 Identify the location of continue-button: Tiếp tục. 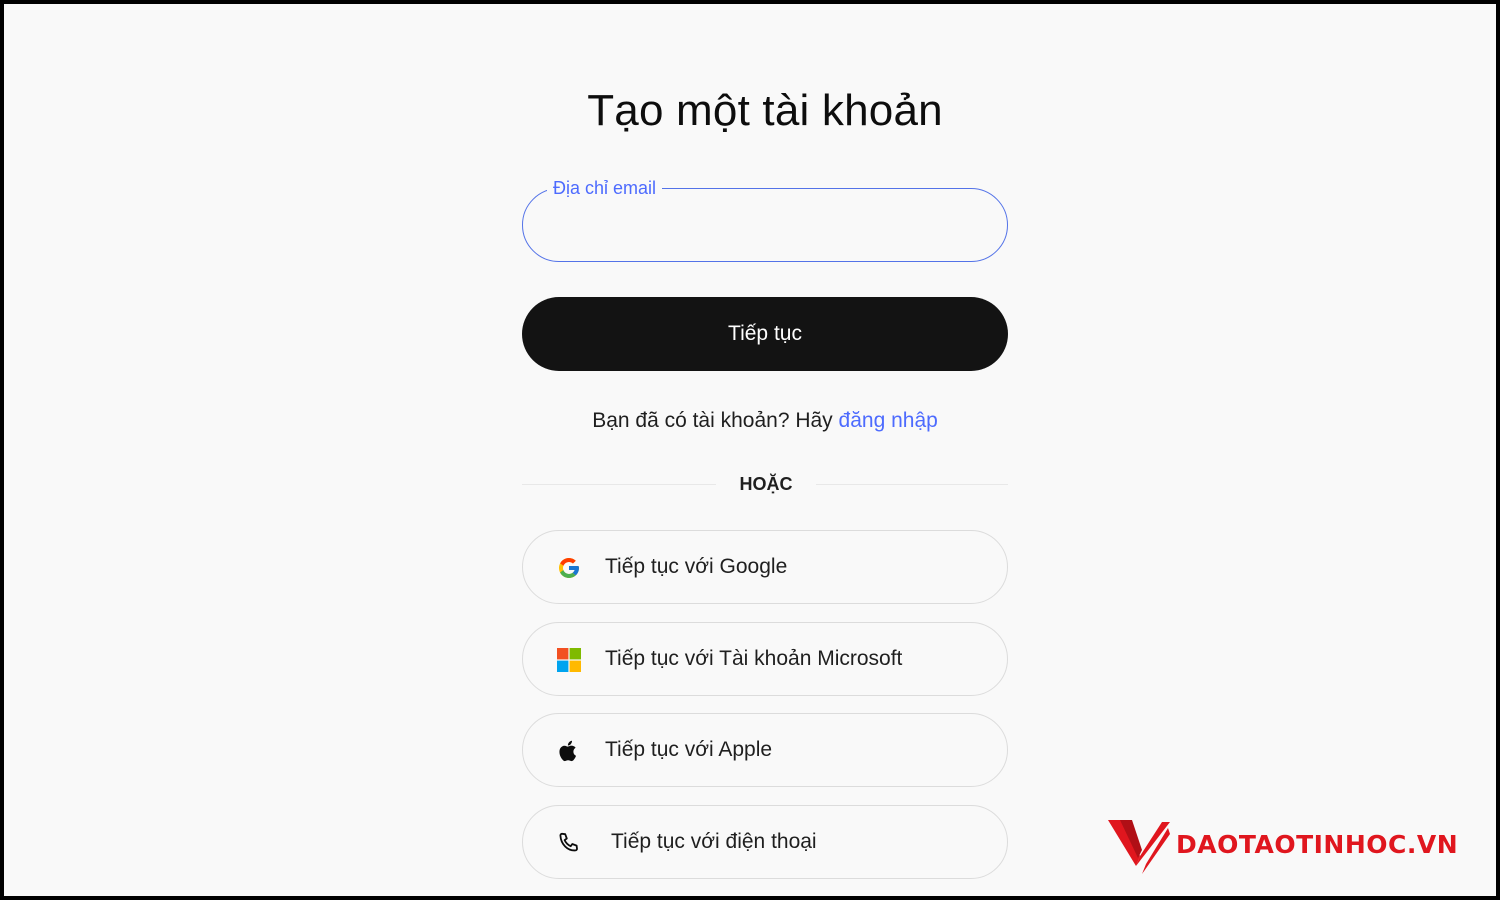
(765, 334).